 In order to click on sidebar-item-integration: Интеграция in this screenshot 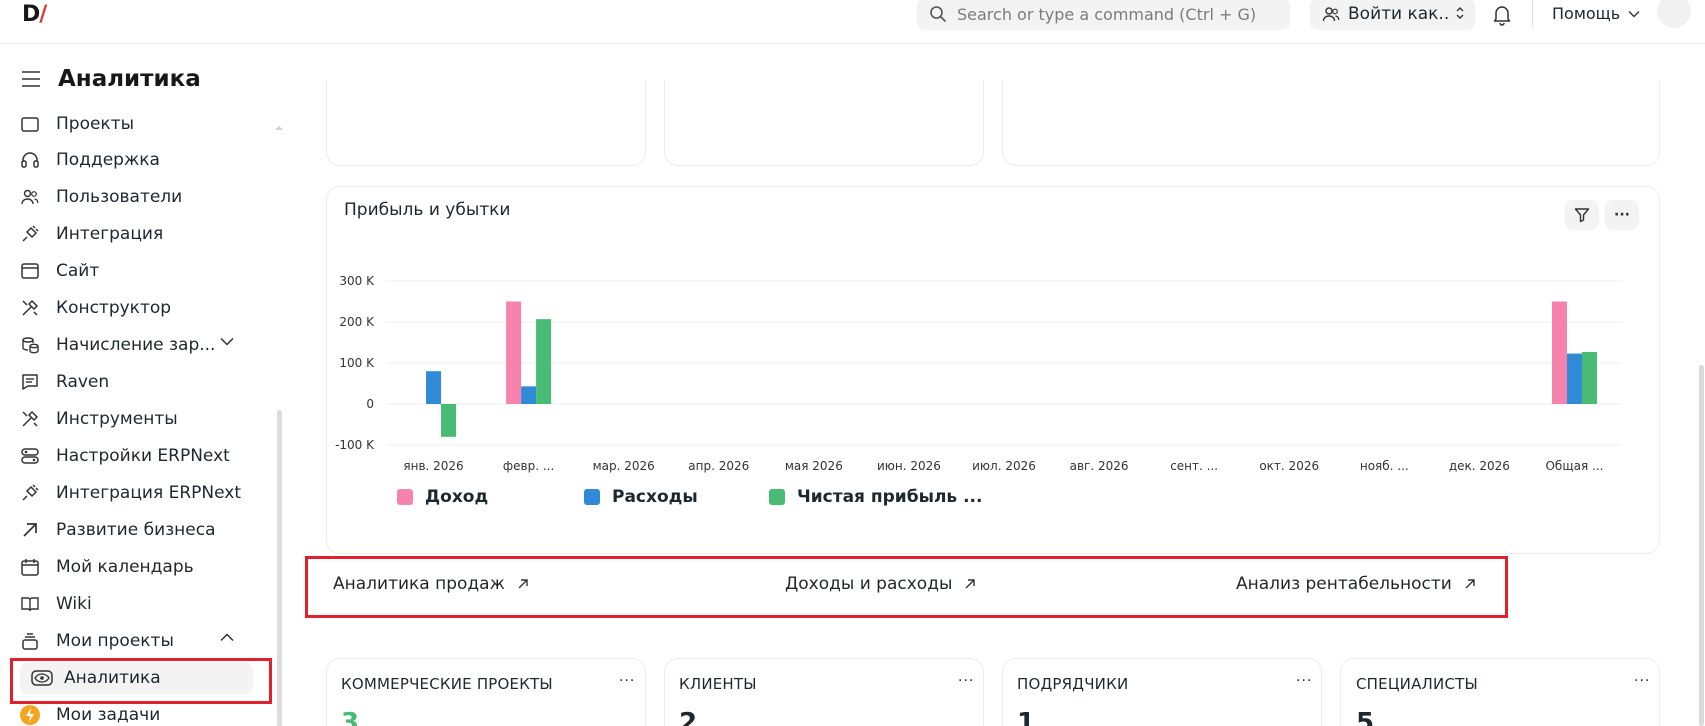, I will do `click(138, 234)`.